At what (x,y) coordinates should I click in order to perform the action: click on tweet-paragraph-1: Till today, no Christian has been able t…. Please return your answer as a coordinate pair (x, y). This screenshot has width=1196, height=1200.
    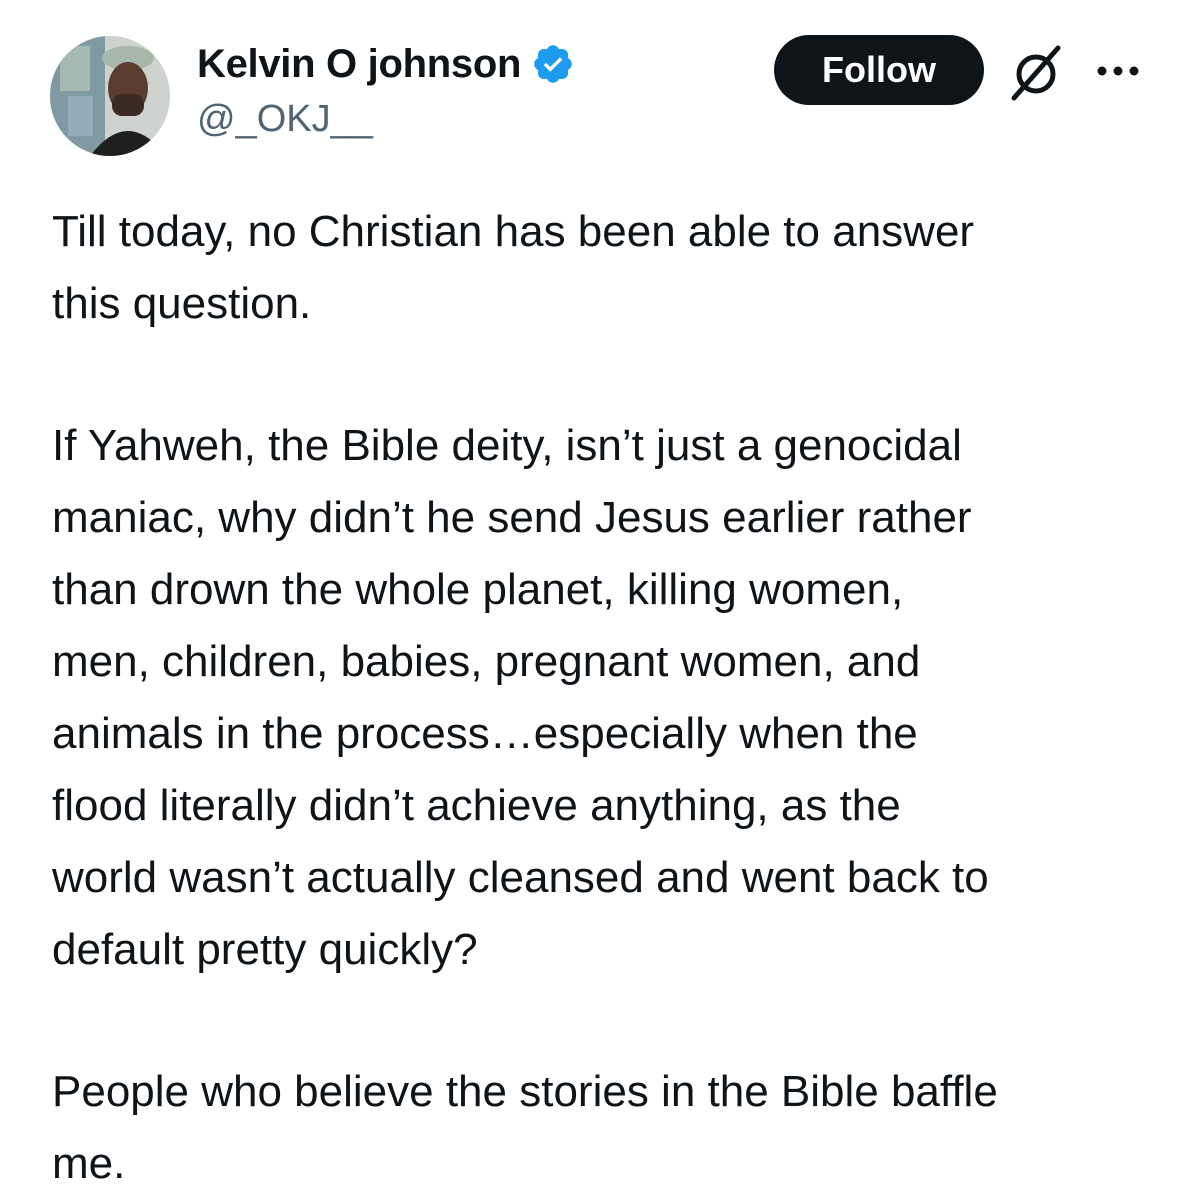
    Looking at the image, I should click on (513, 267).